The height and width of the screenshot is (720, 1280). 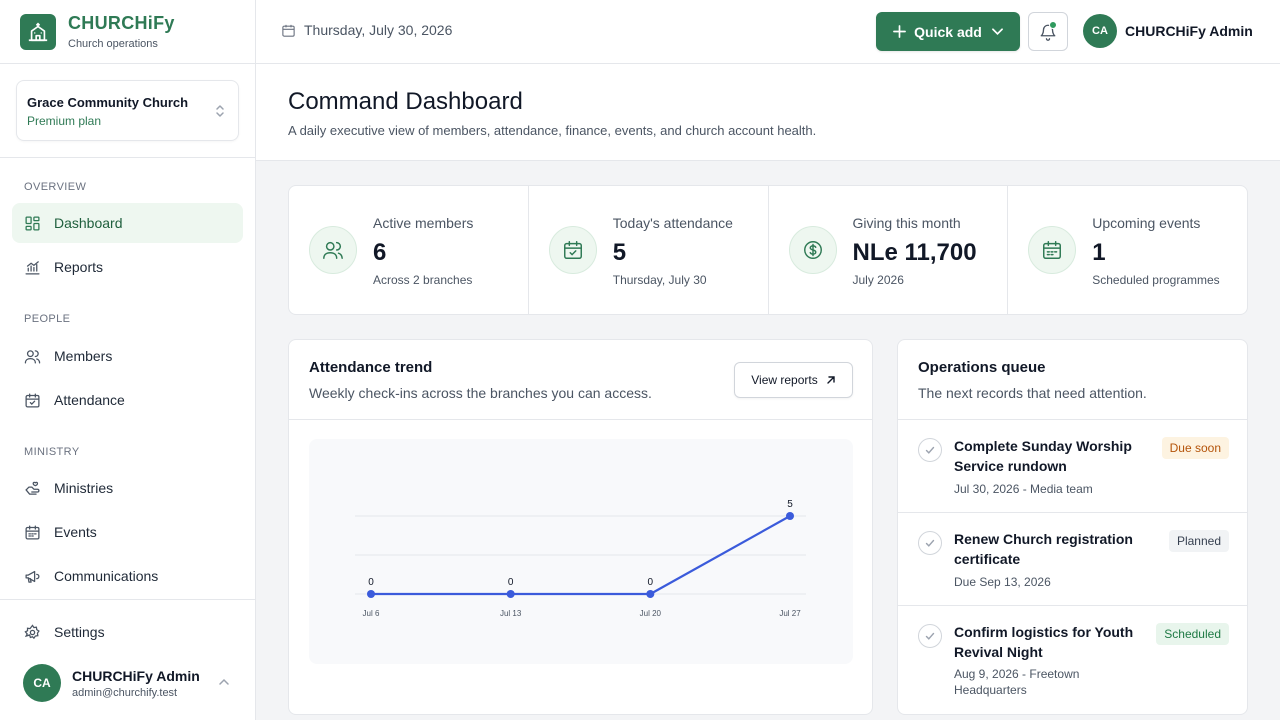 I want to click on sidebar-item-communications: Communications, so click(x=127, y=576).